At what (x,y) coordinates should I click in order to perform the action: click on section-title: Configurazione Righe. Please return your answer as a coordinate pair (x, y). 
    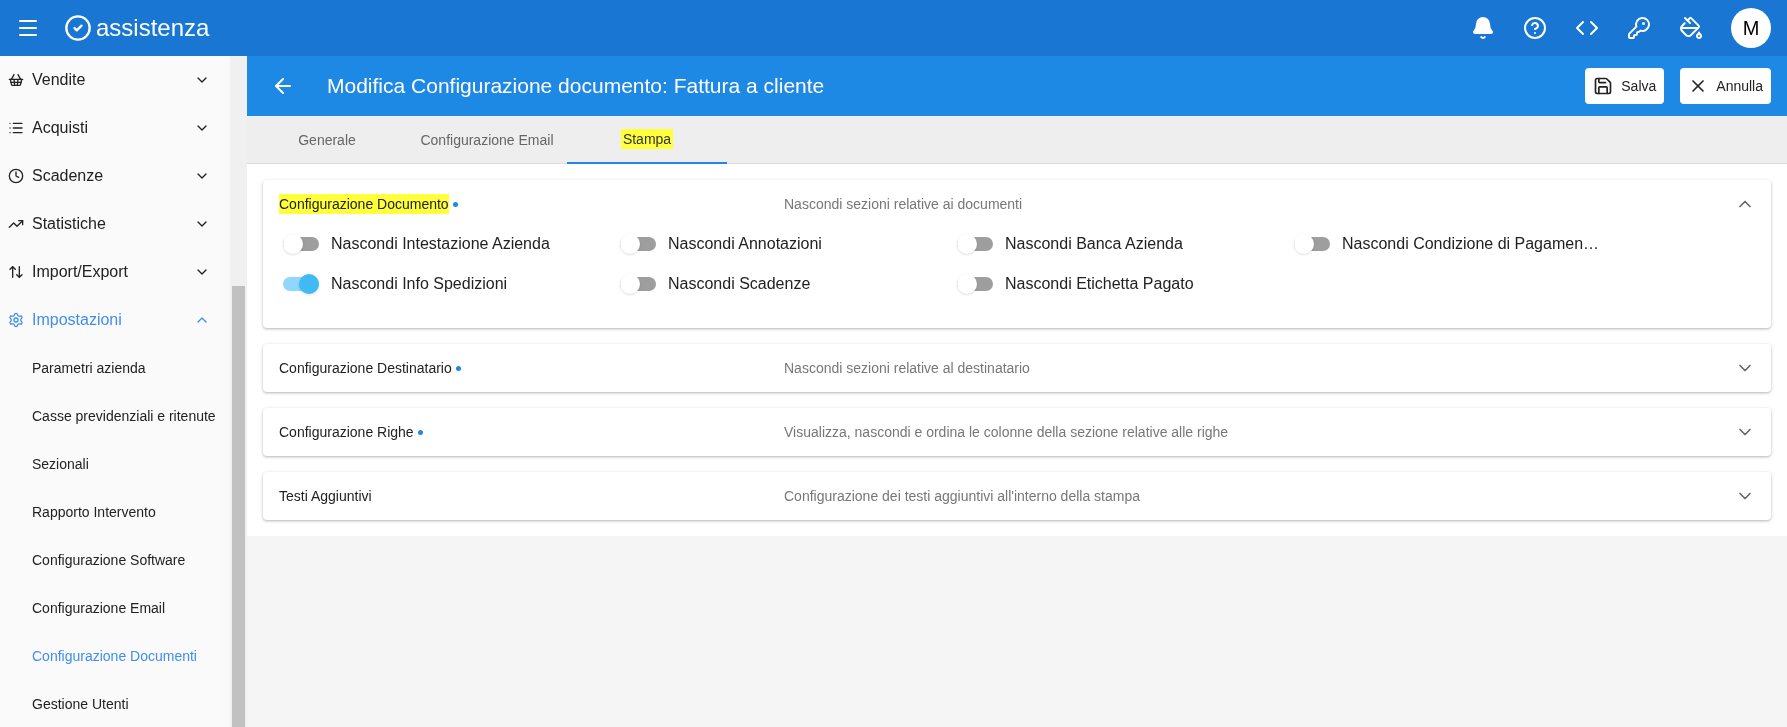
    Looking at the image, I should click on (346, 432).